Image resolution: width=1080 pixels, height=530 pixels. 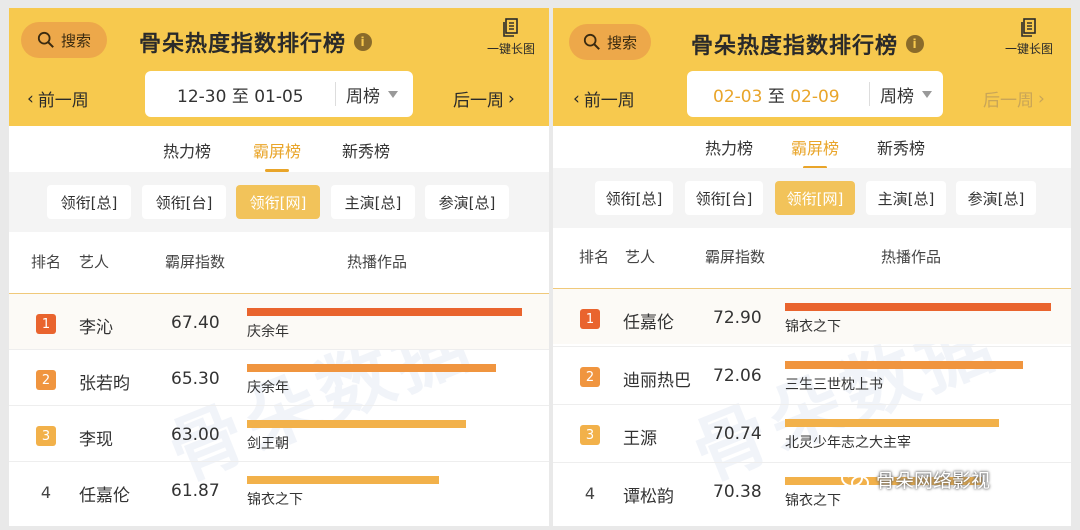 What do you see at coordinates (591, 41) in the screenshot?
I see `search-icon` at bounding box center [591, 41].